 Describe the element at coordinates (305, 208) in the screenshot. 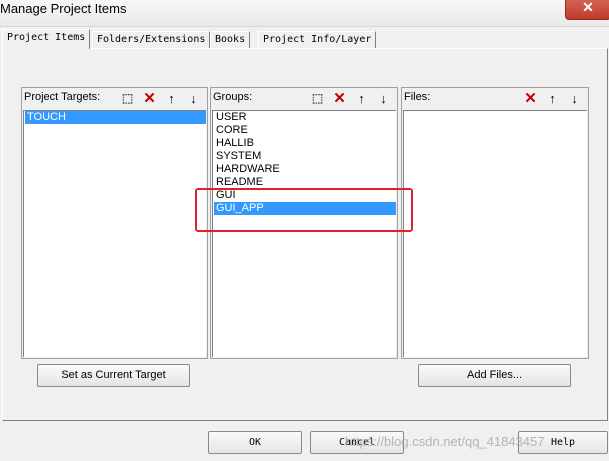

I see `list-item: GUI_APP` at that location.